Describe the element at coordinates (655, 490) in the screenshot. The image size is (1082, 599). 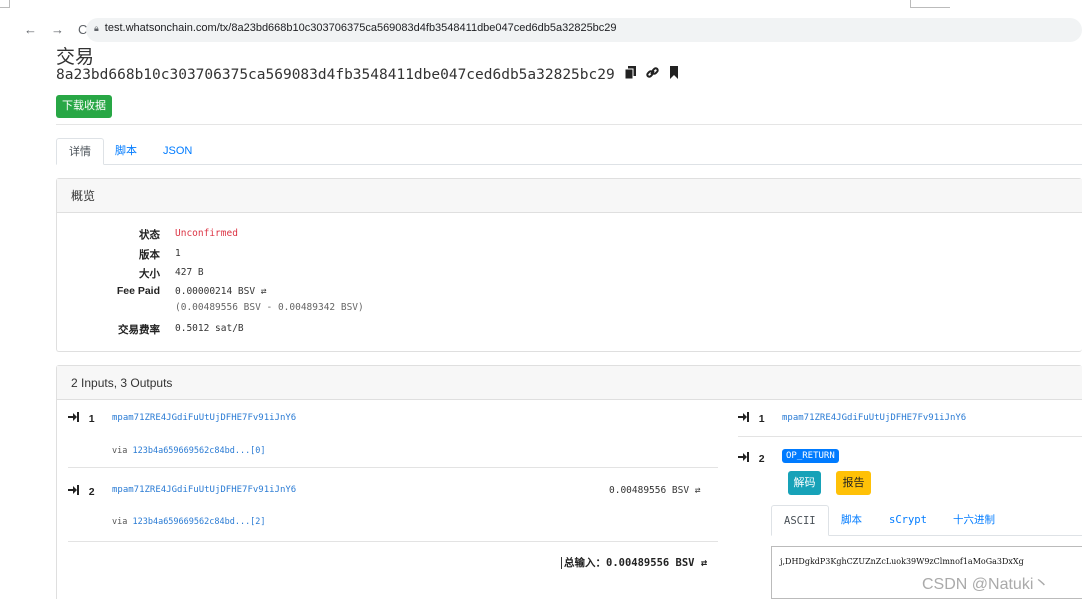
I see `input-amount: 0.00489556 BSV ⇄` at that location.